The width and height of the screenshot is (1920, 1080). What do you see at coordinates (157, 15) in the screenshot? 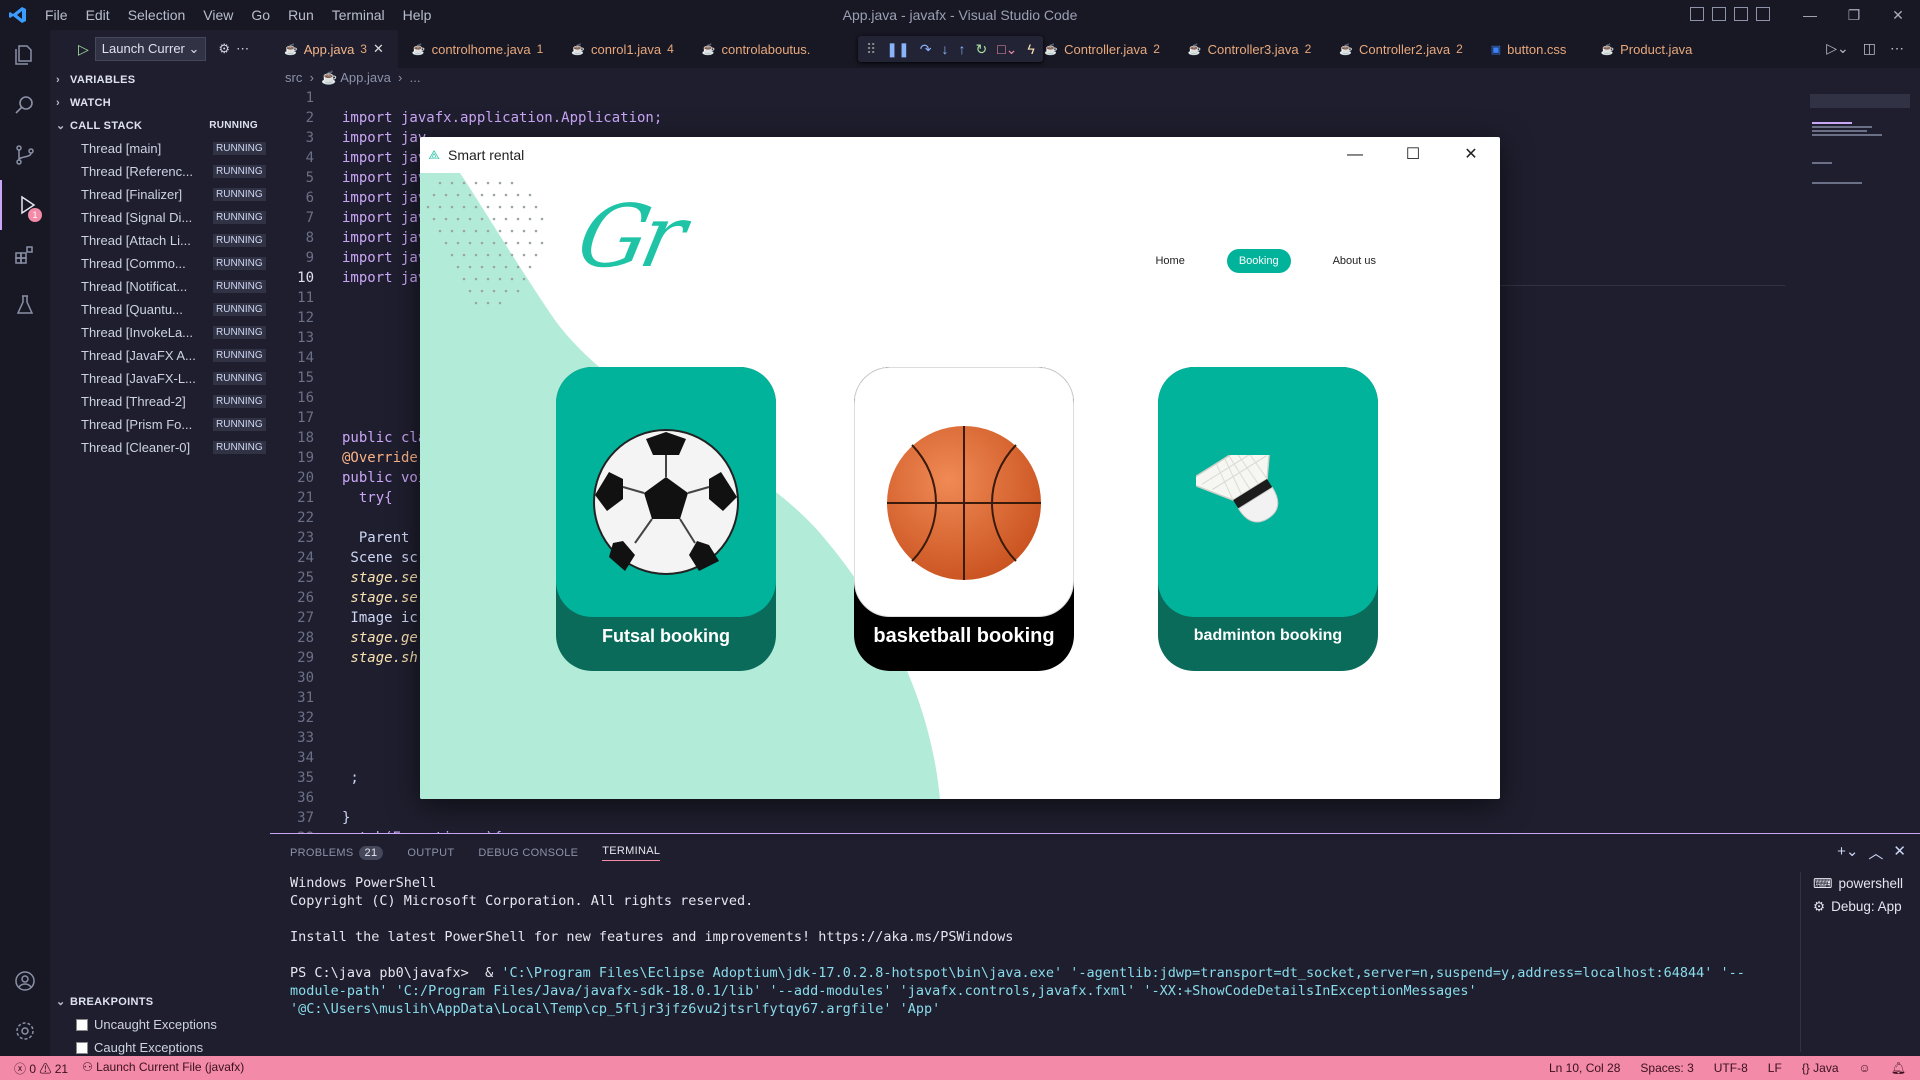
I see `menu-selection: Selection` at bounding box center [157, 15].